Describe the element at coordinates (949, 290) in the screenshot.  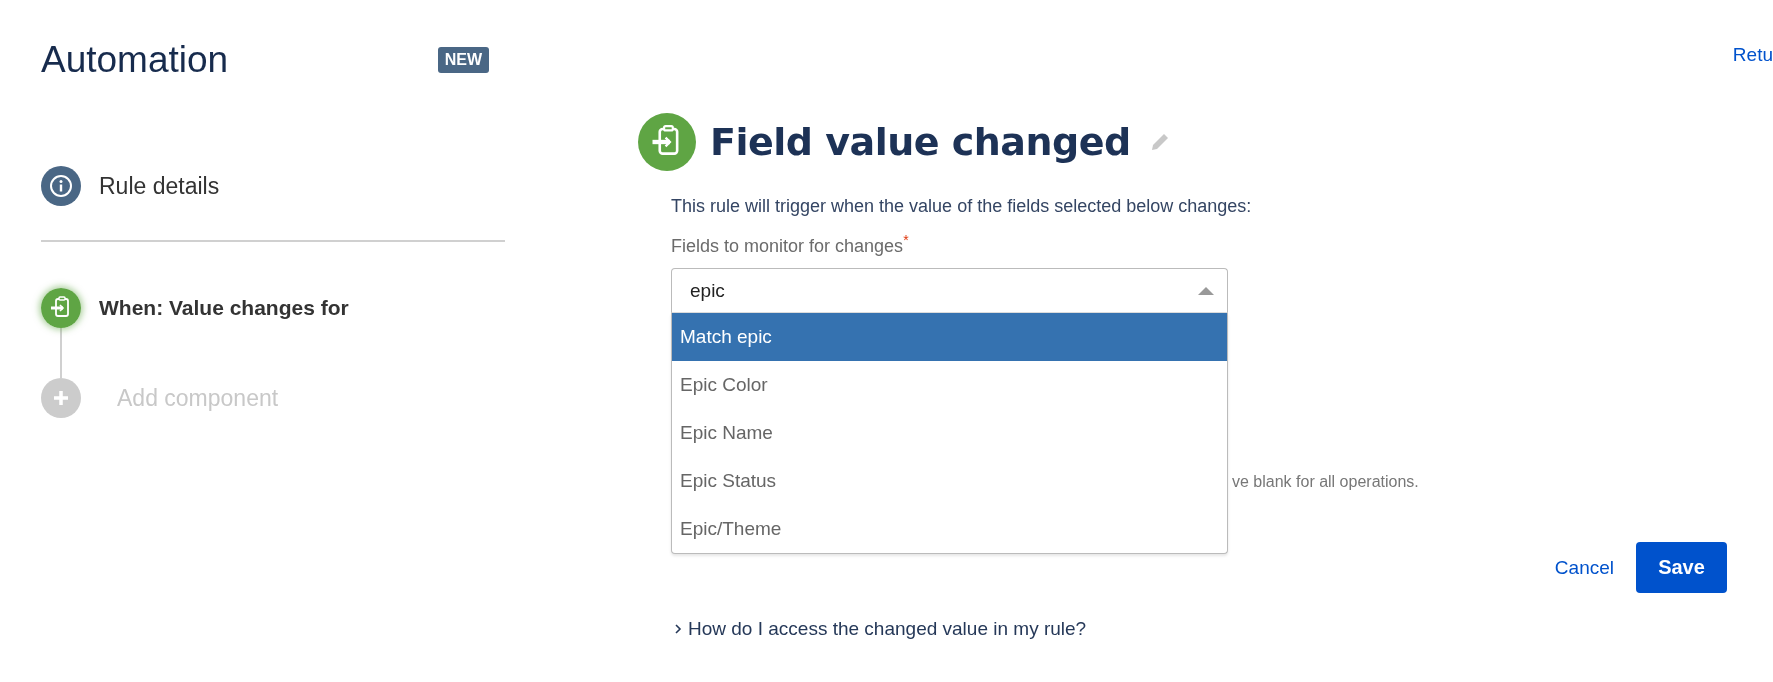
I see `fields-select: epic` at that location.